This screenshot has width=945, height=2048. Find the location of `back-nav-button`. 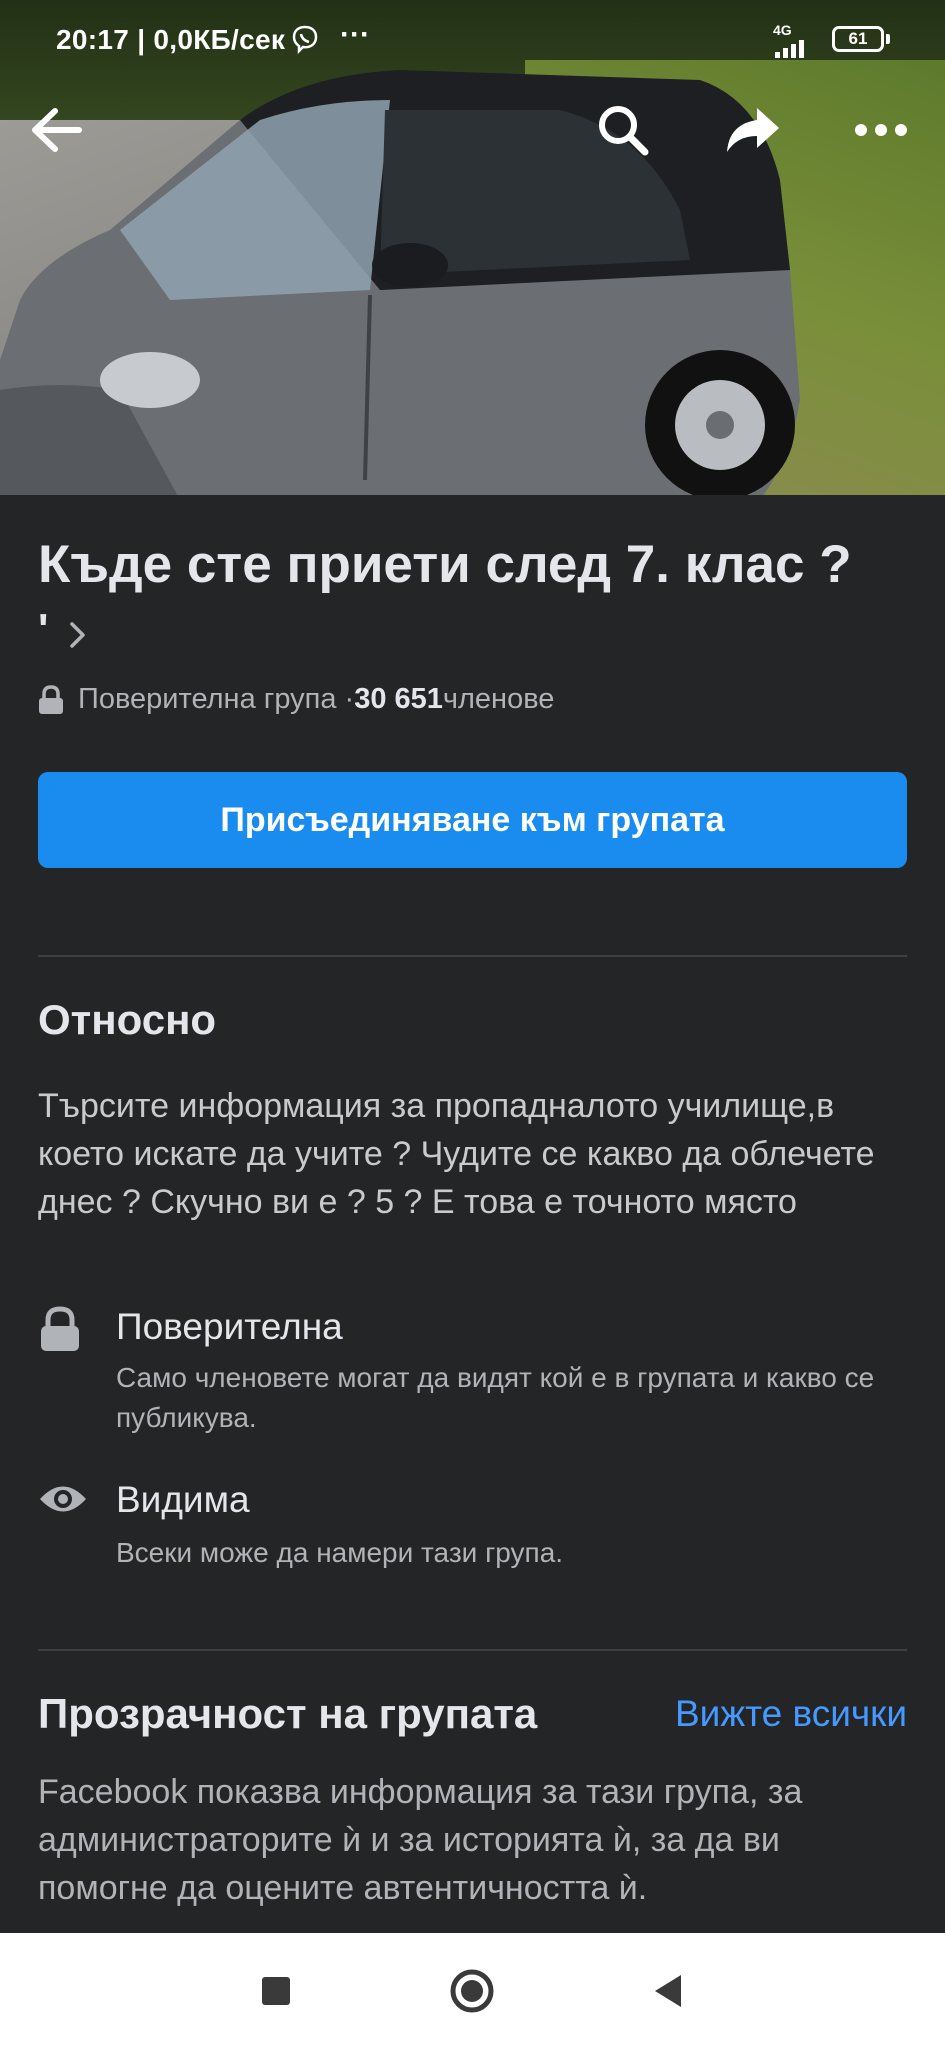

back-nav-button is located at coordinates (668, 1990).